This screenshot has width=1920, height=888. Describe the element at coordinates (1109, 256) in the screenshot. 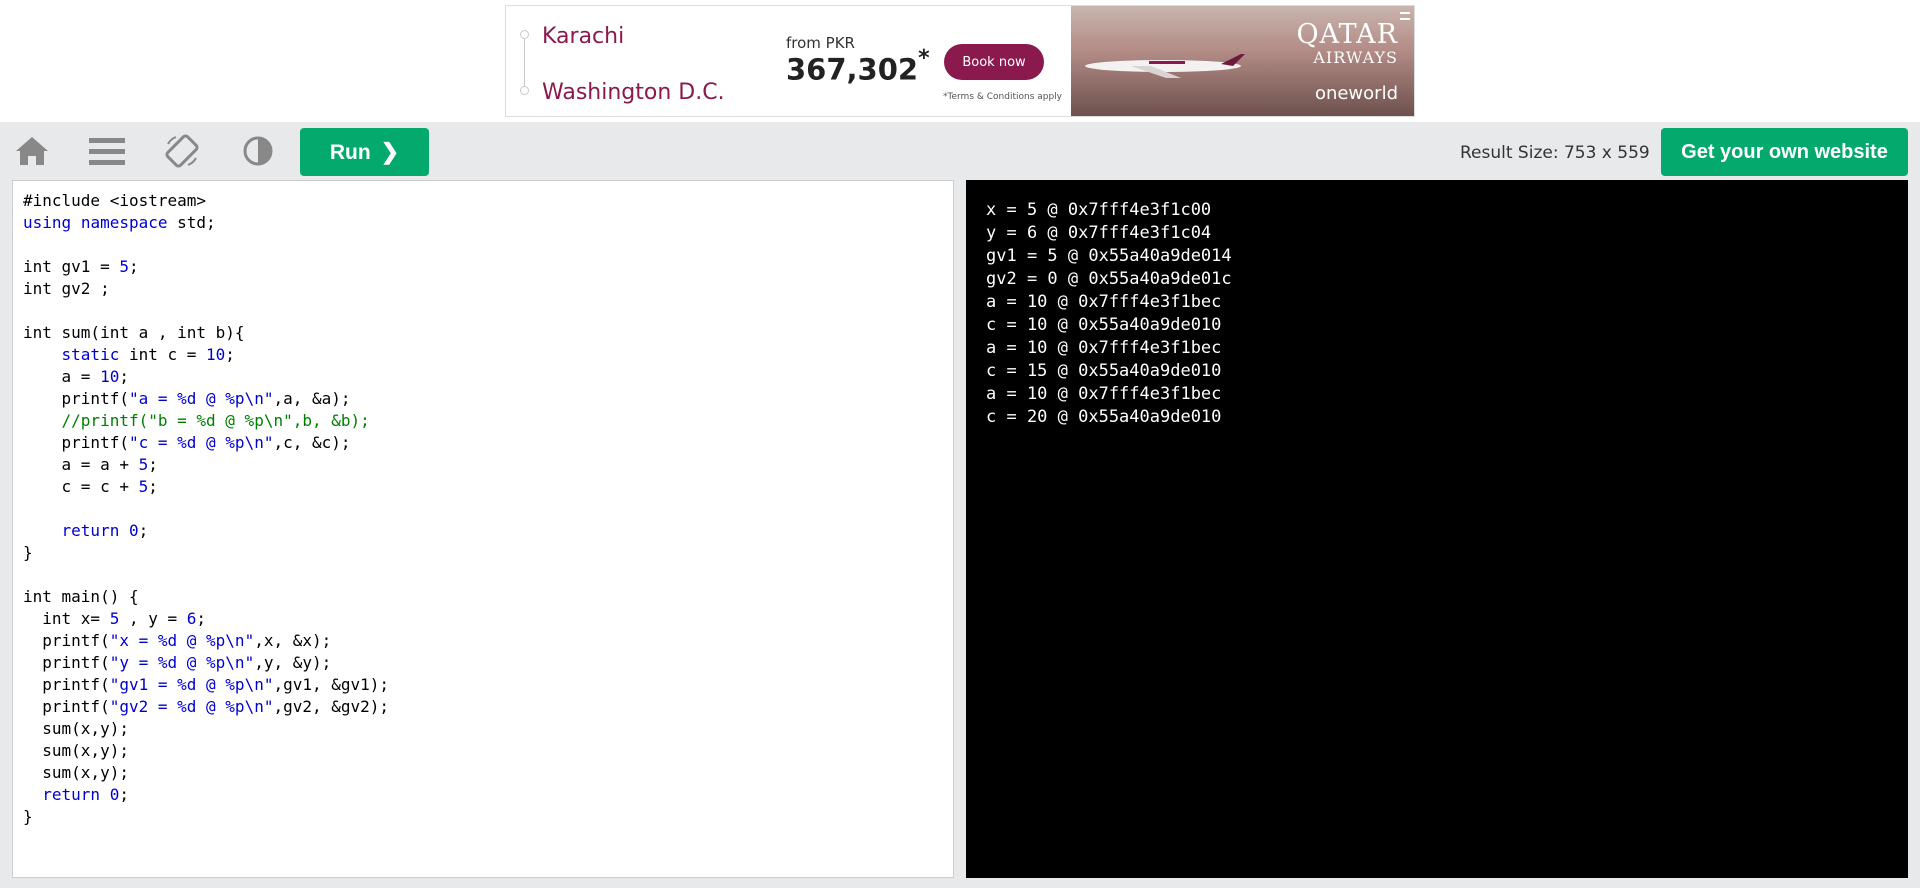

I see `output-line: gv1 = 5 @ 0x55a40a9de014` at that location.